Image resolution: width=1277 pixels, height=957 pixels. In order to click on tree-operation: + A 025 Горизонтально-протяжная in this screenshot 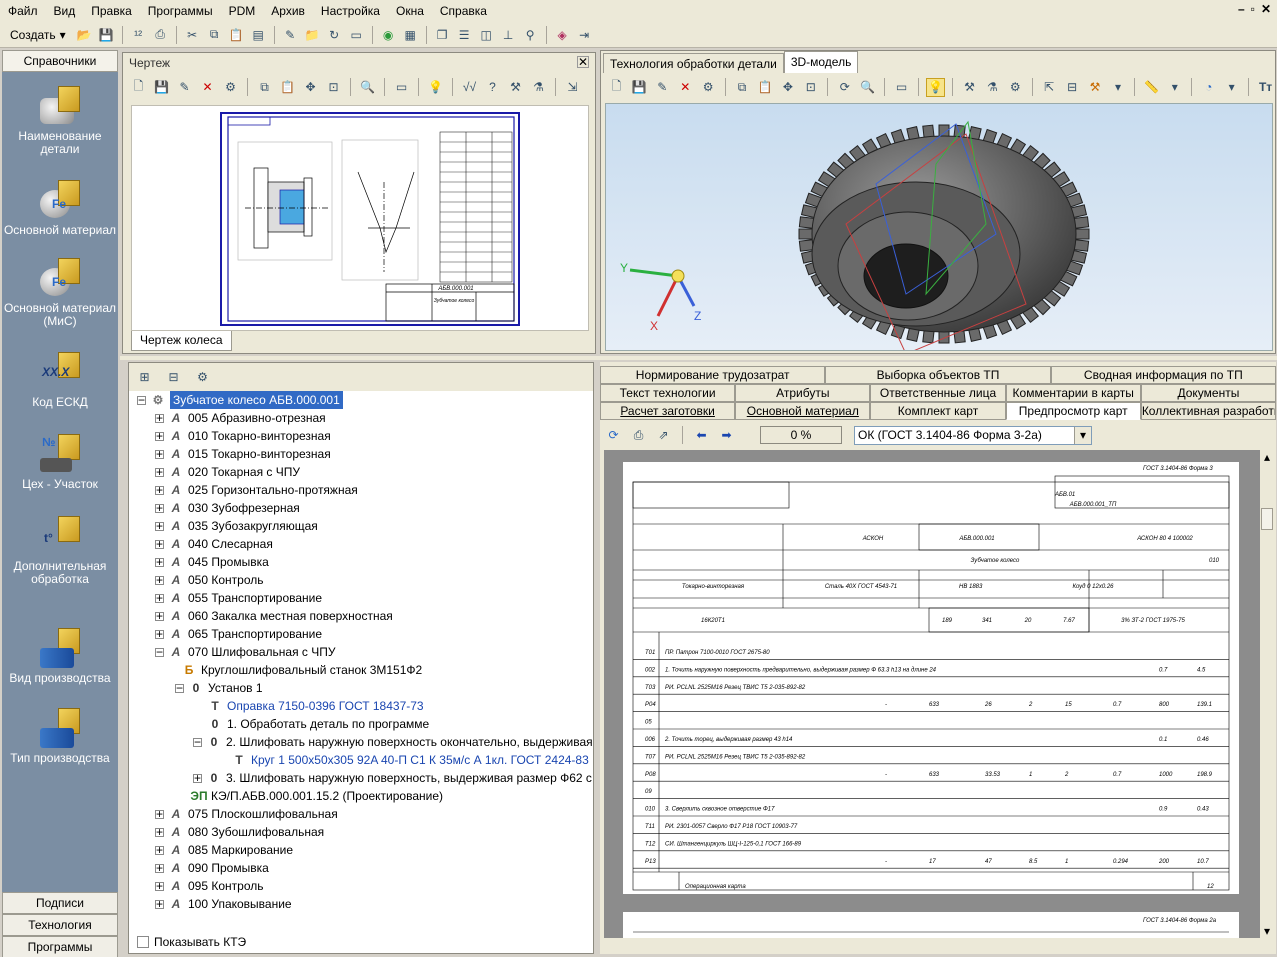, I will do `click(256, 490)`.